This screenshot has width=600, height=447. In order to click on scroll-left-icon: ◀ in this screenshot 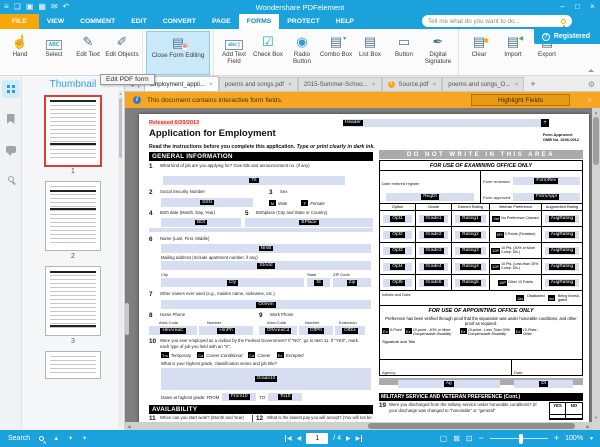, I will do `click(129, 426)`.